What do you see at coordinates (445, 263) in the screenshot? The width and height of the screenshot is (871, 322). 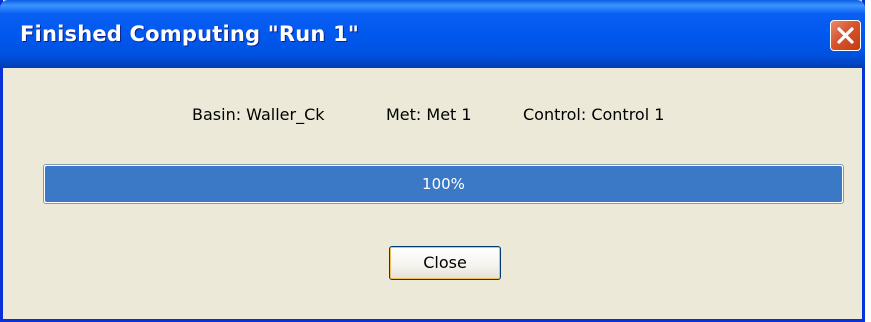 I see `close-button: Close` at bounding box center [445, 263].